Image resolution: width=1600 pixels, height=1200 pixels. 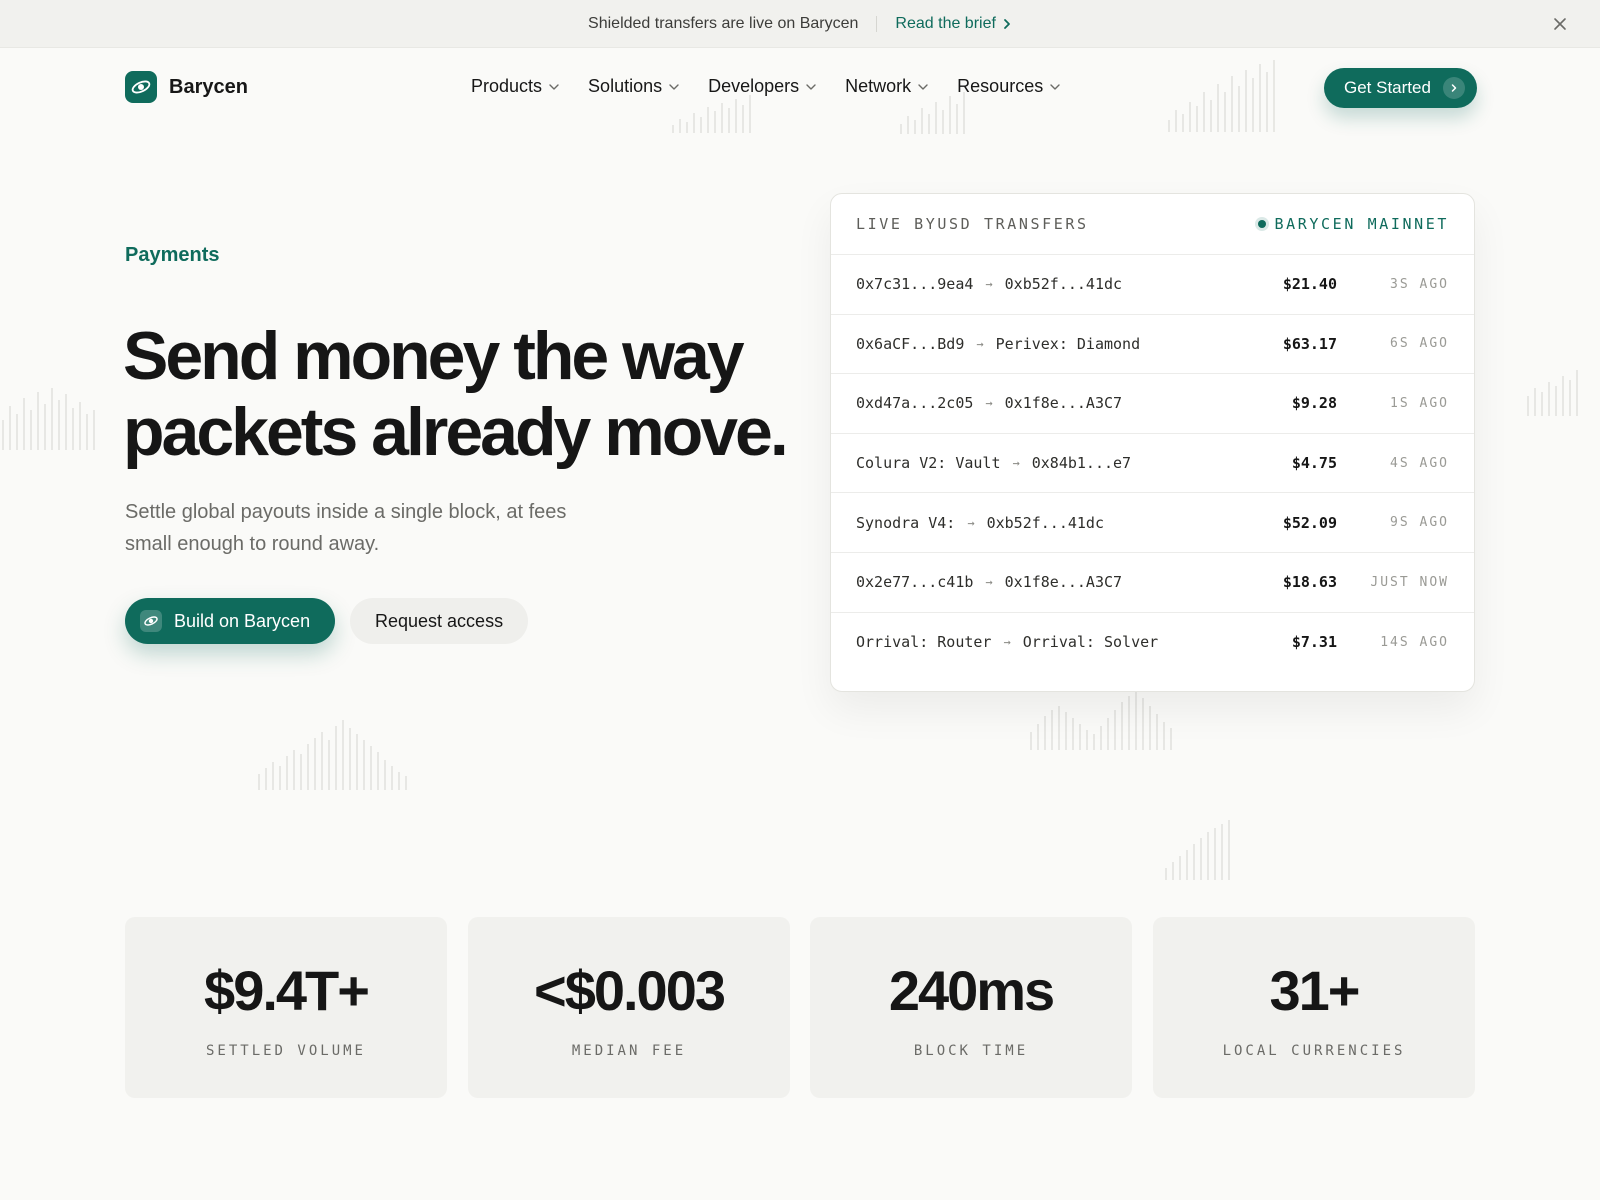 What do you see at coordinates (1361, 224) in the screenshot?
I see `network-label: BARYCEN MAINNET` at bounding box center [1361, 224].